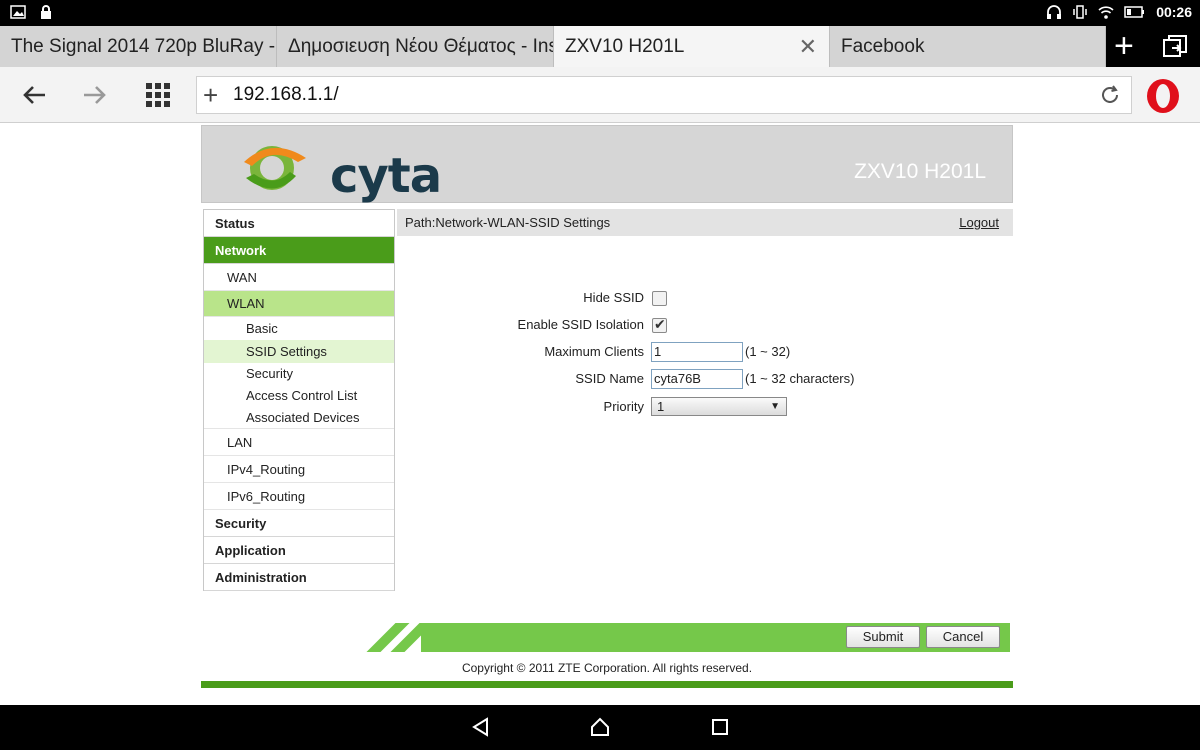  What do you see at coordinates (808, 46) in the screenshot?
I see `close-tab-icon: ✕` at bounding box center [808, 46].